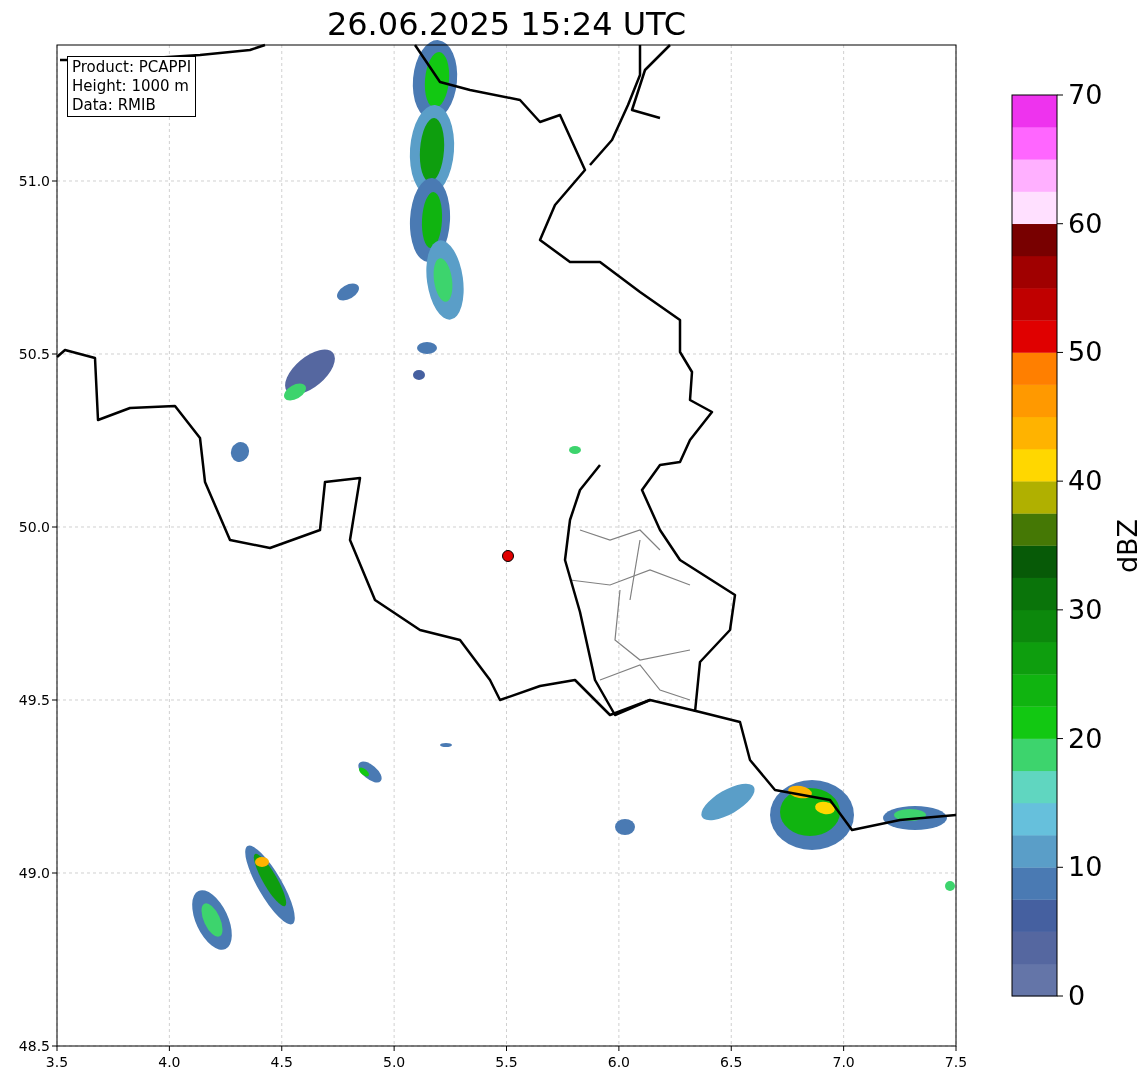 This screenshot has height=1084, width=1145. Describe the element at coordinates (1085, 481) in the screenshot. I see `colorbar-tick-label: 40` at that location.